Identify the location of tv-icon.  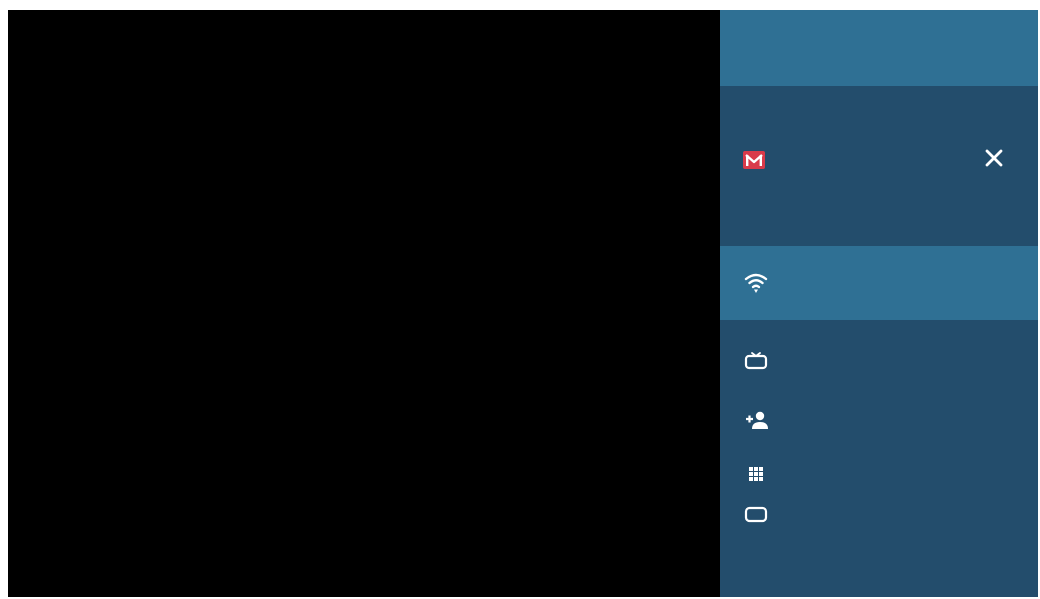
(756, 362).